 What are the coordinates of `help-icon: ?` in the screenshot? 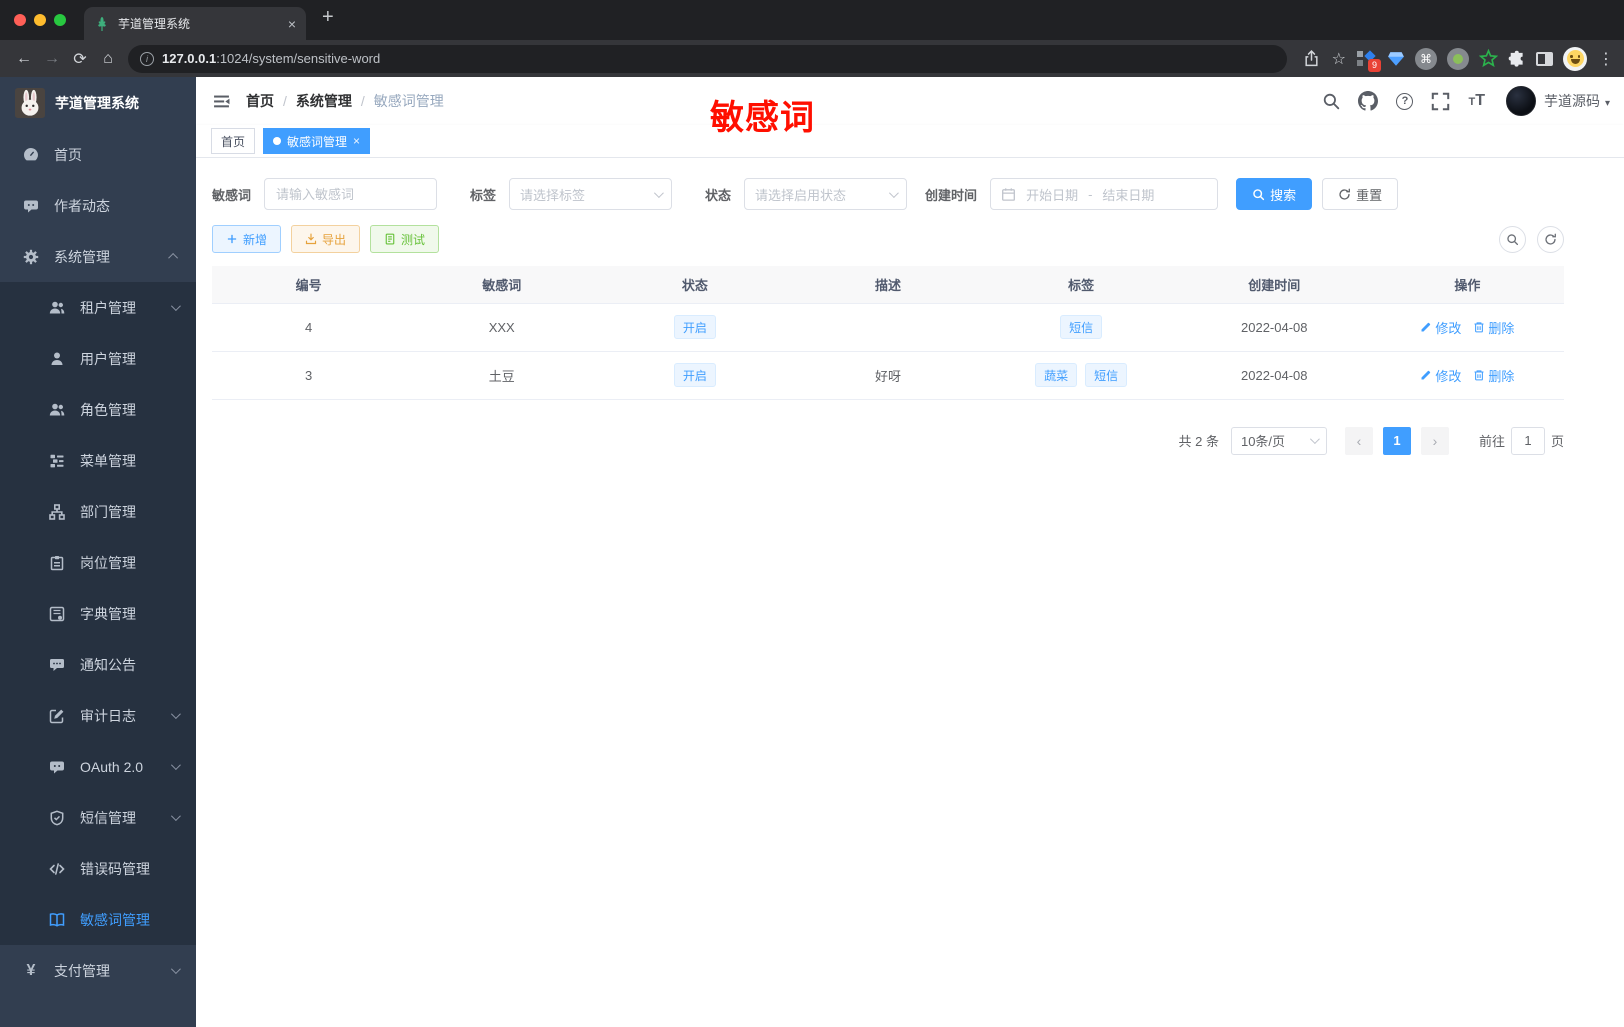 It's located at (1405, 101).